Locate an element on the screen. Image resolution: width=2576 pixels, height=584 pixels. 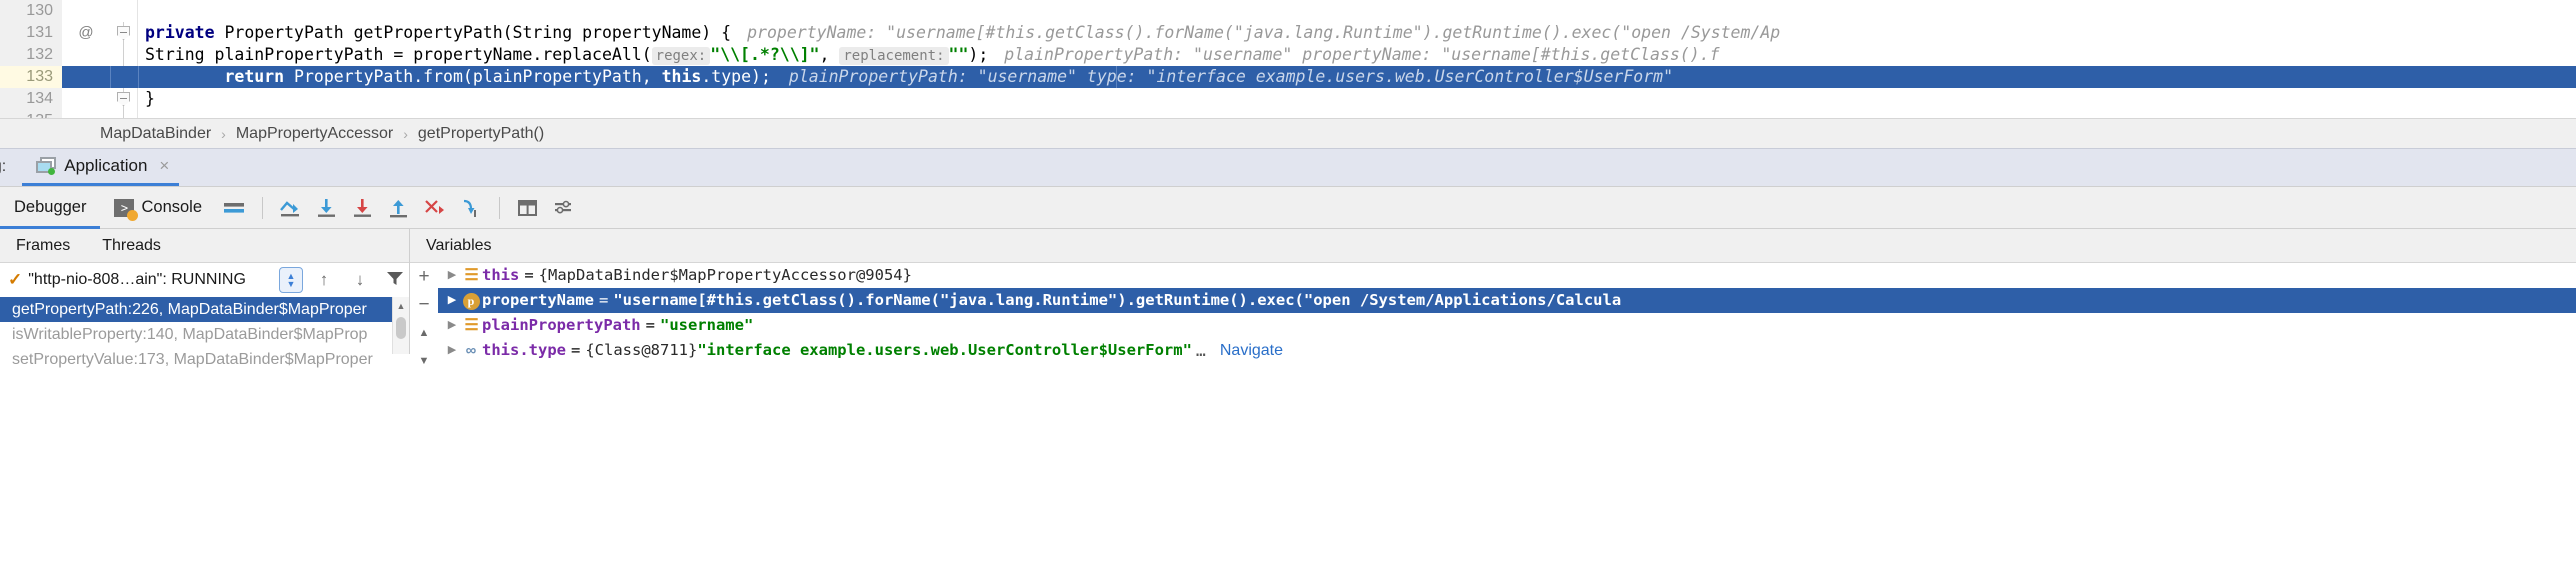
line-number: 130 is located at coordinates (31, 11).